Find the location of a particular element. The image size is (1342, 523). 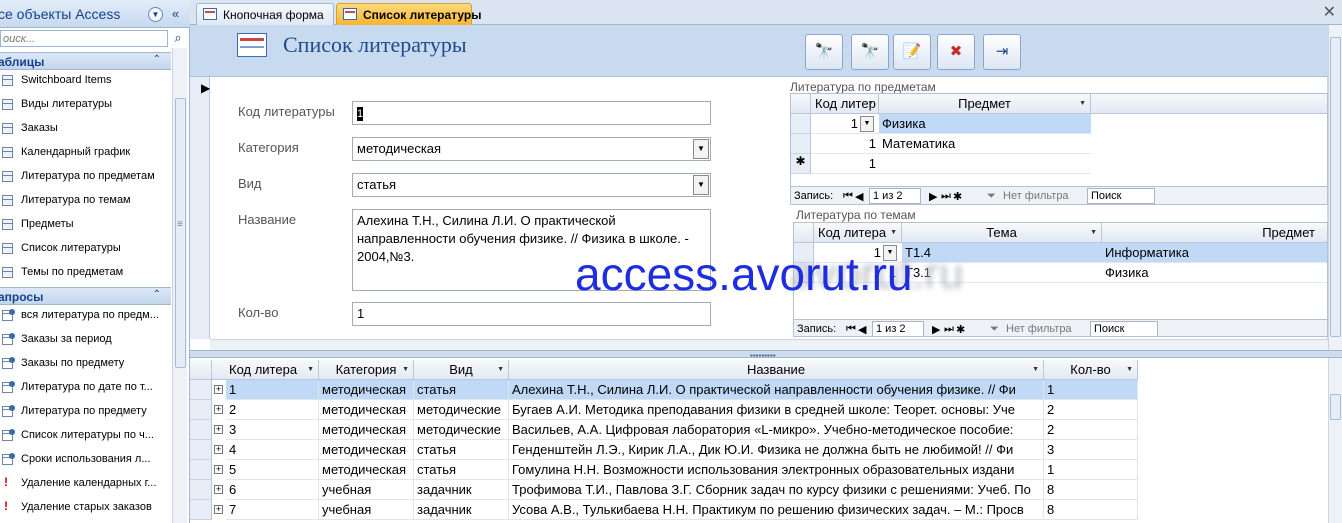

column-header: Категория ▼ is located at coordinates (366, 370).